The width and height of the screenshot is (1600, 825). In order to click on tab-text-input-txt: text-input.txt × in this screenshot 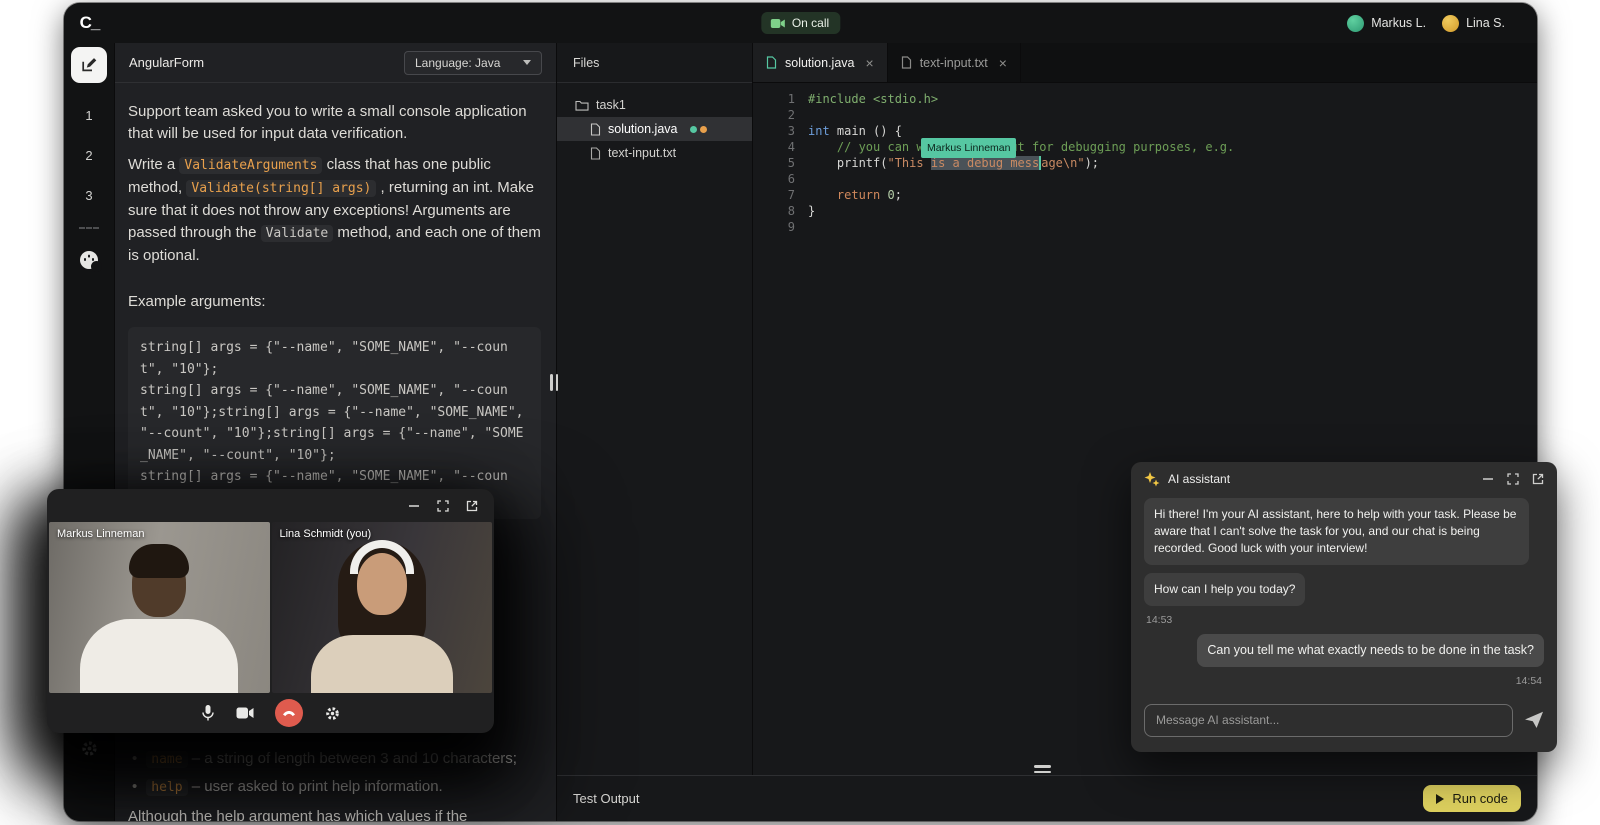, I will do `click(954, 62)`.